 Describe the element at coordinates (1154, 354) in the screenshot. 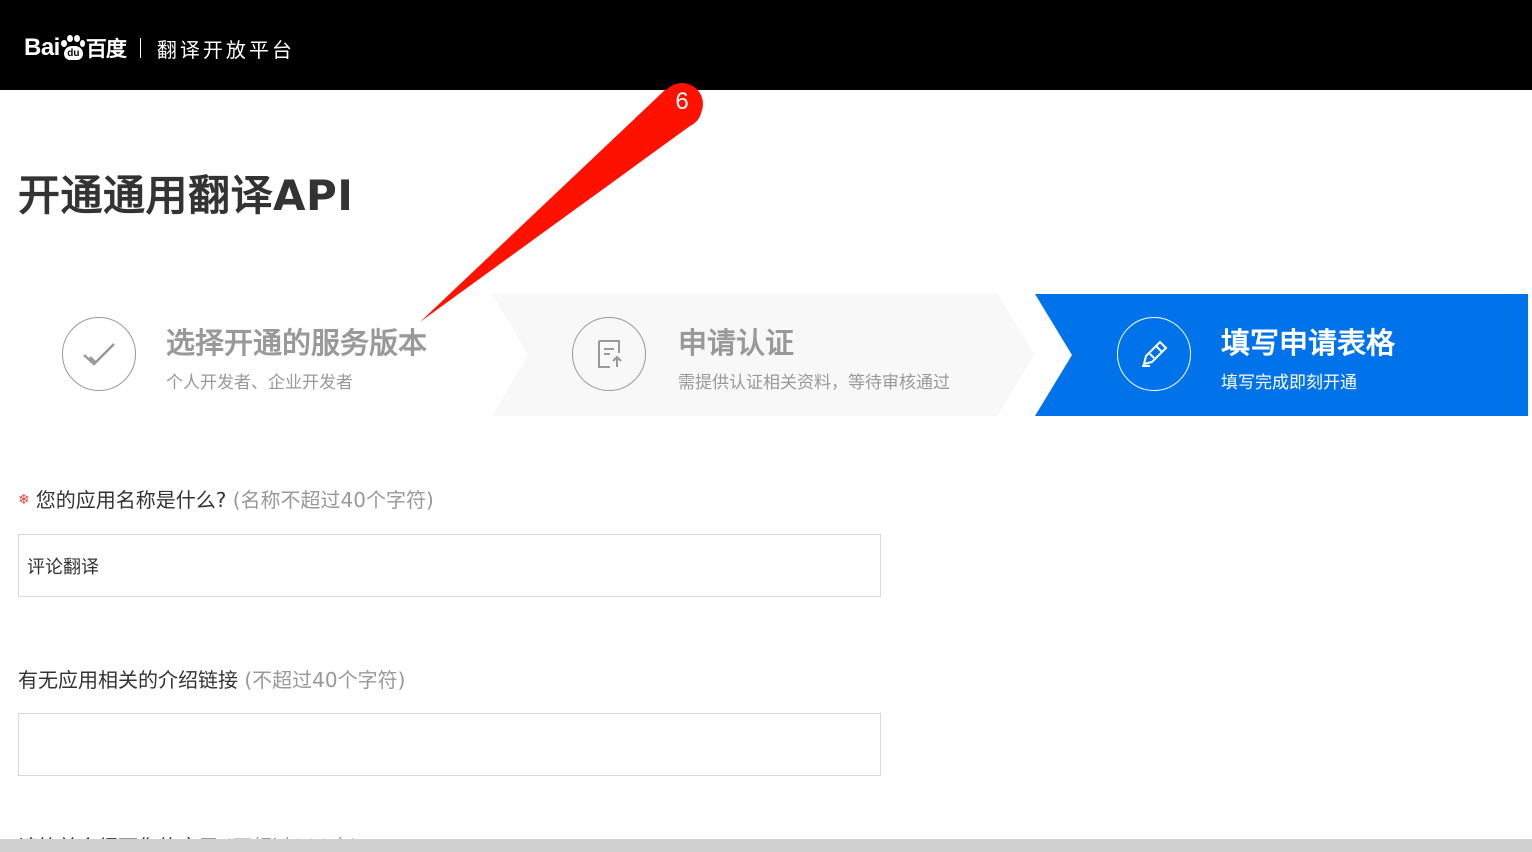

I see `pencil-icon` at that location.